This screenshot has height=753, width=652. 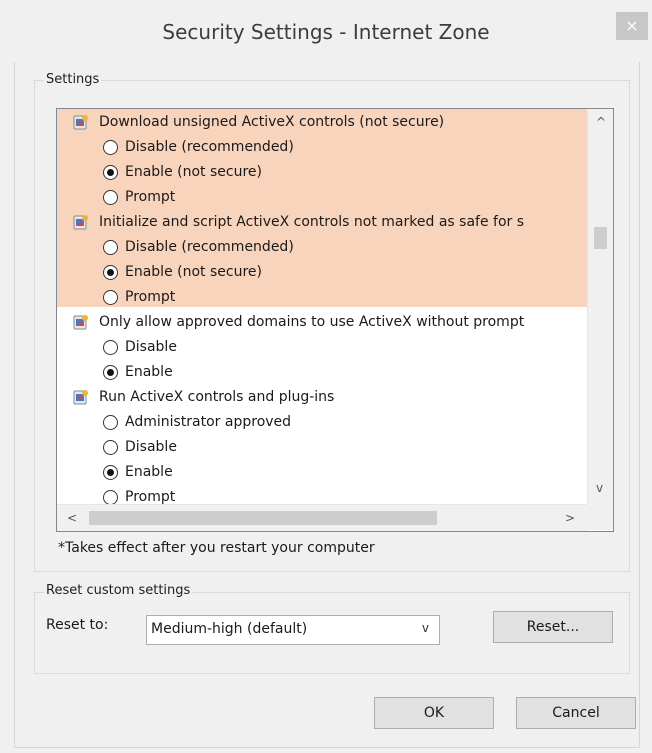 What do you see at coordinates (434, 713) in the screenshot?
I see `ok-button: OK` at bounding box center [434, 713].